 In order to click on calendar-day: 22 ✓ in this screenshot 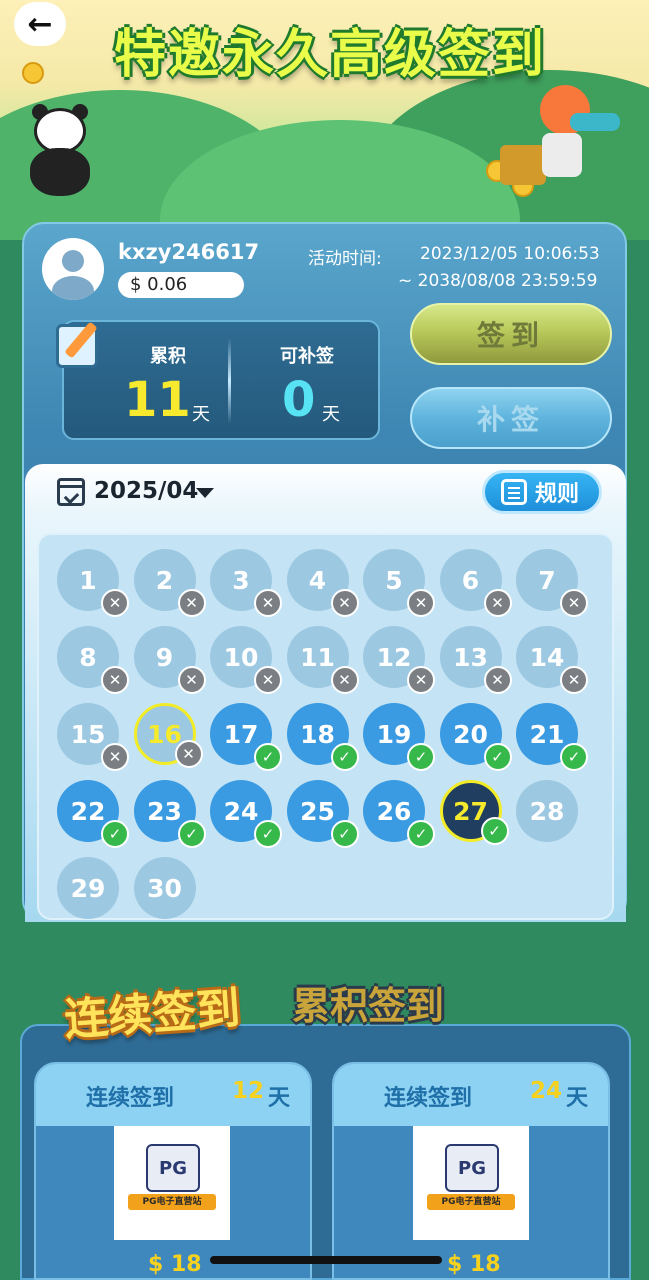, I will do `click(93, 814)`.